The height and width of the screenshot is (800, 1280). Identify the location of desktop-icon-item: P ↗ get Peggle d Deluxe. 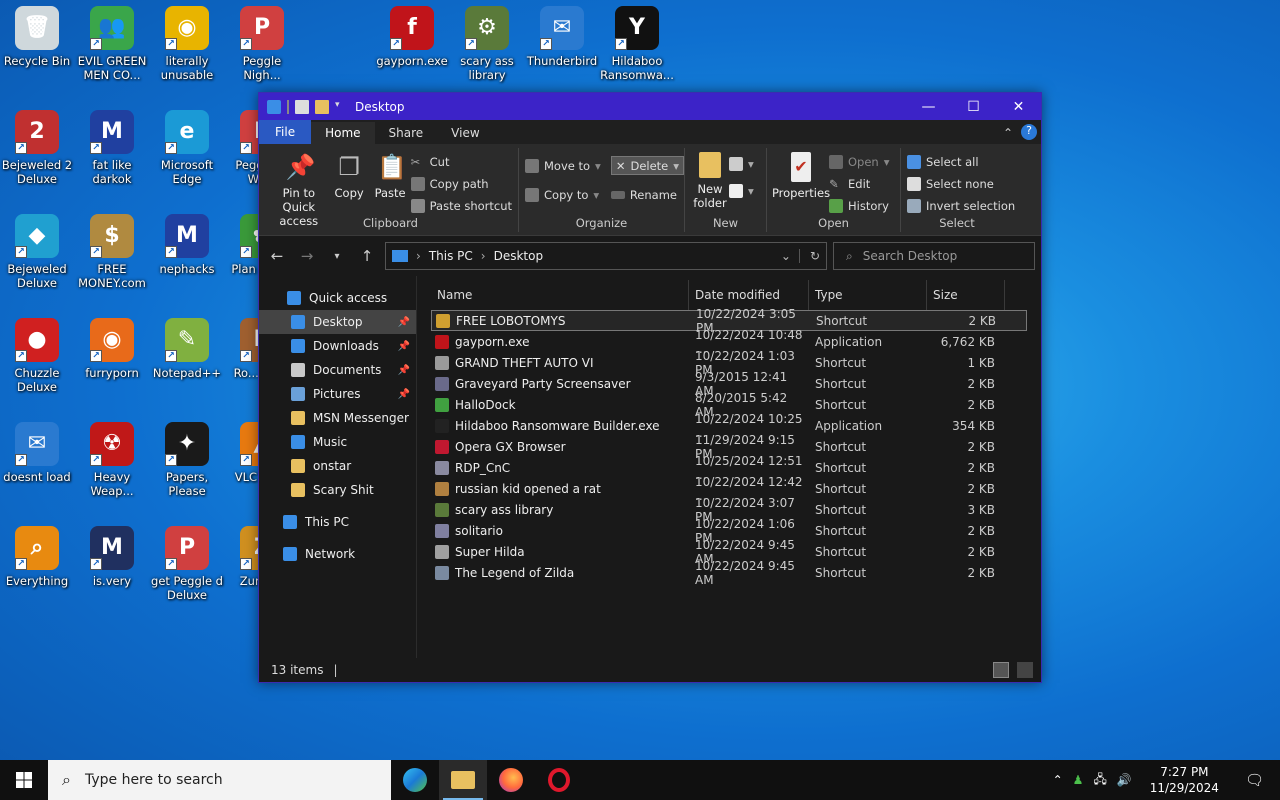
(187, 561).